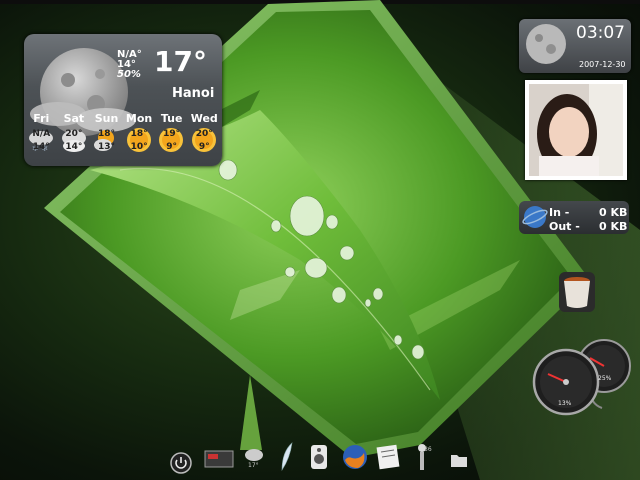  Describe the element at coordinates (253, 465) in the screenshot. I see `dock-weather-label: 17°` at that location.